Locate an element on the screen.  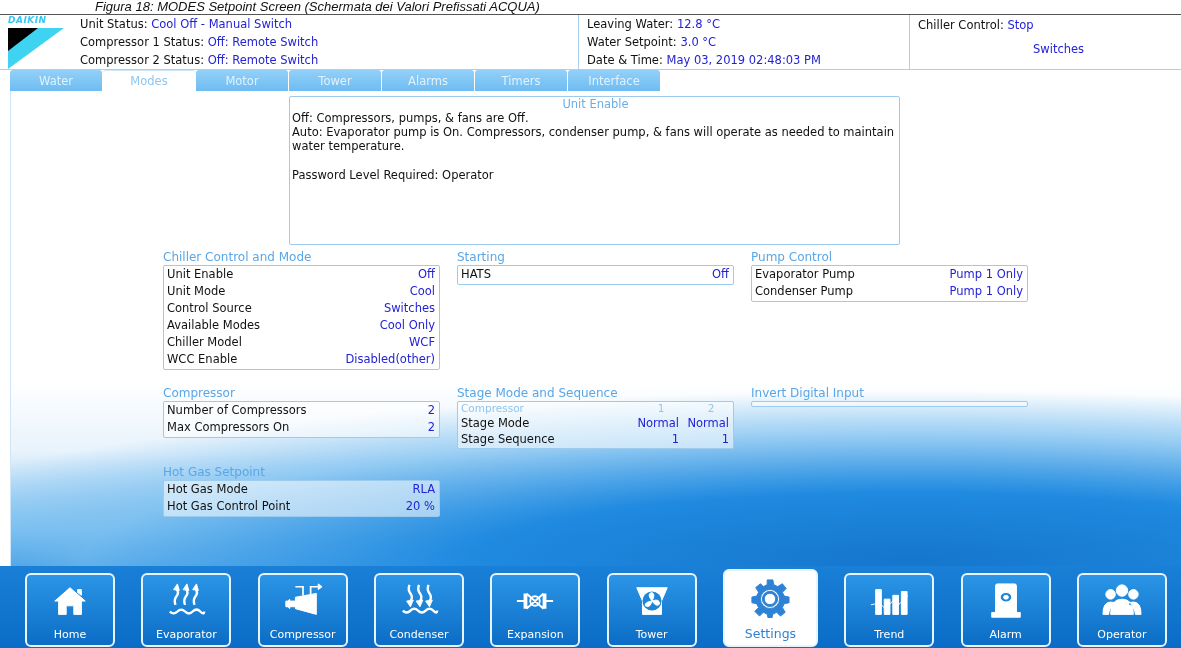
status-value: Cool Off - Manual Switch is located at coordinates (222, 24).